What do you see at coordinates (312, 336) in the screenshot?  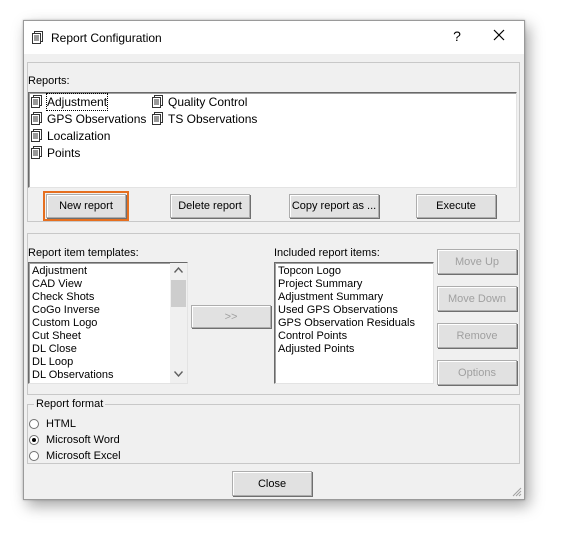 I see `included-item: Control Points` at bounding box center [312, 336].